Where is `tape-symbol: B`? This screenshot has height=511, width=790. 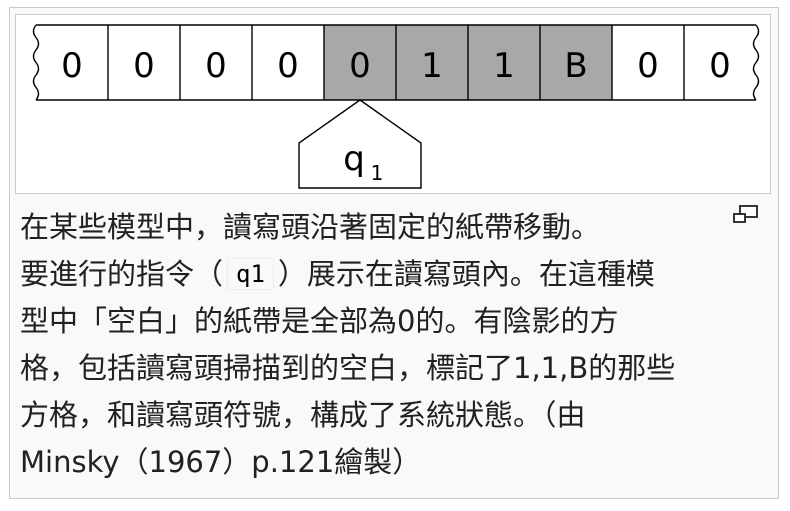
tape-symbol: B is located at coordinates (575, 66).